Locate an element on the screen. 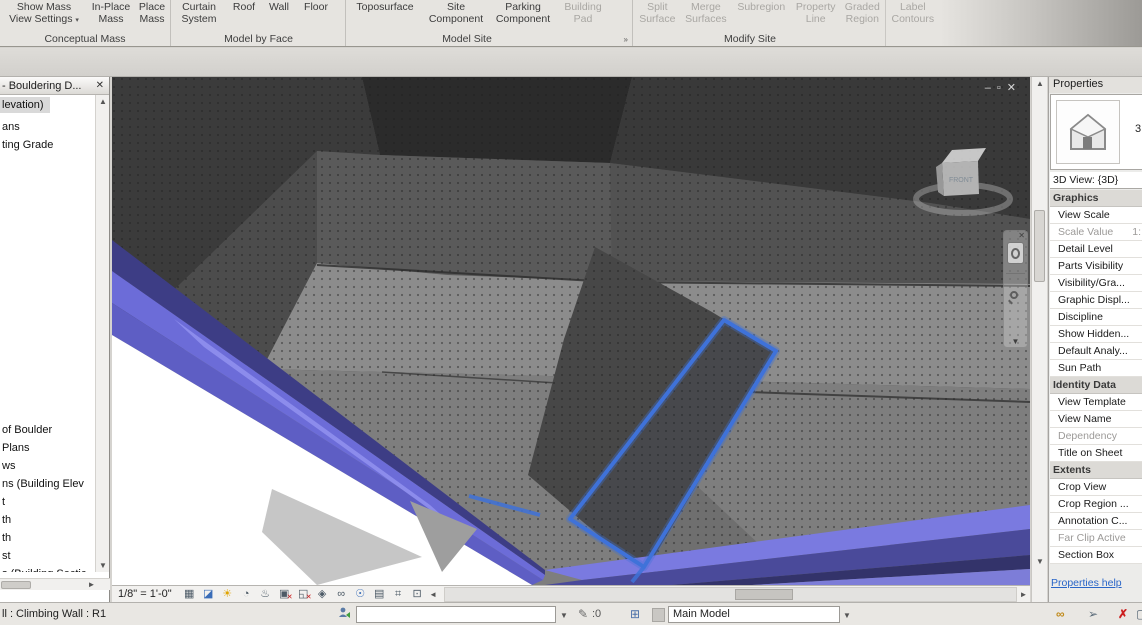 The height and width of the screenshot is (625, 1142). property-row: Dependency is located at coordinates (1096, 436).